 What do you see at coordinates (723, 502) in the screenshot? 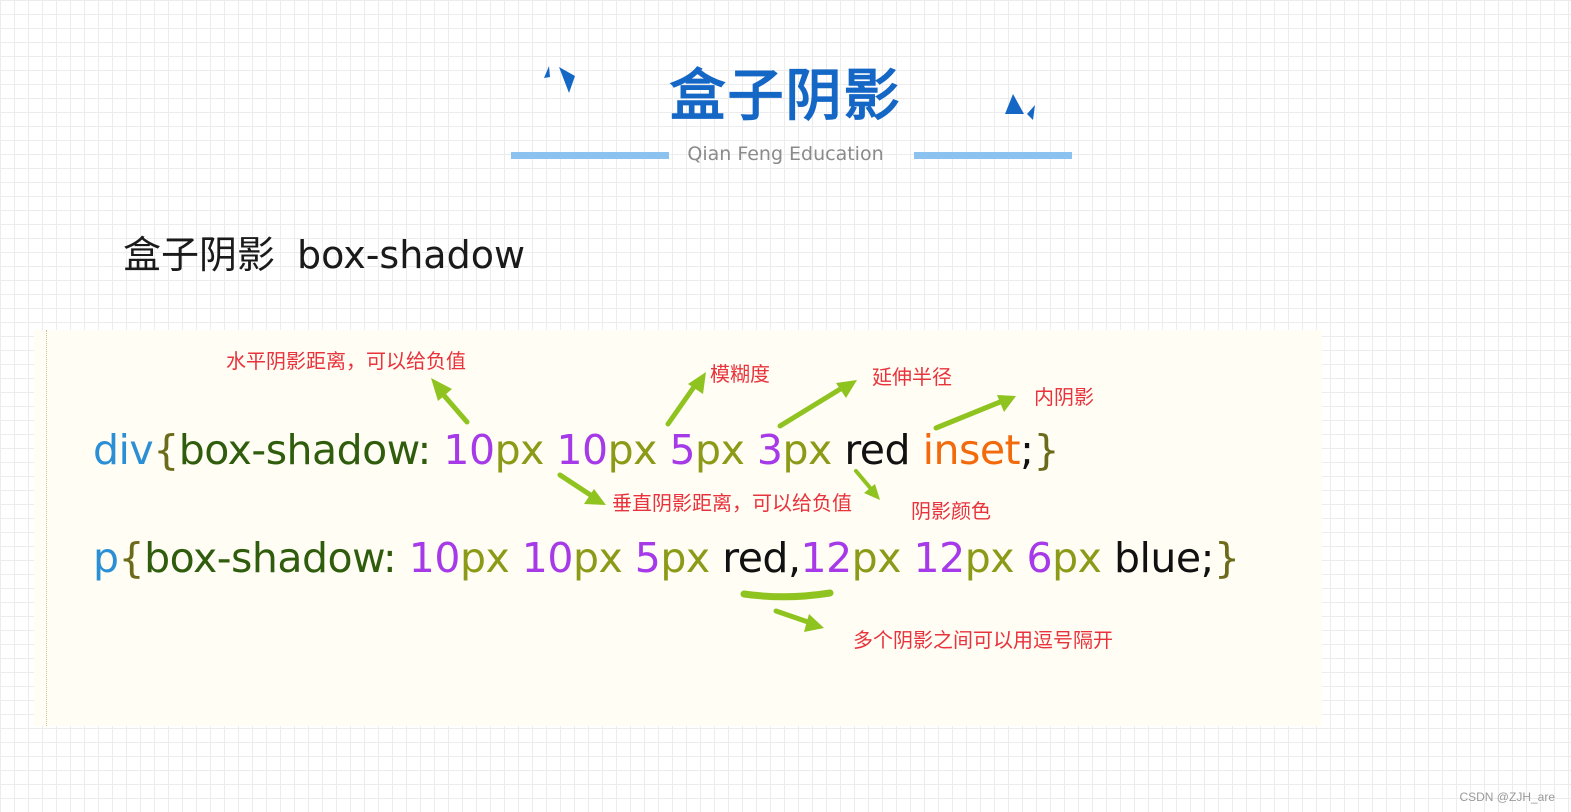
I see `annotation-arrows` at bounding box center [723, 502].